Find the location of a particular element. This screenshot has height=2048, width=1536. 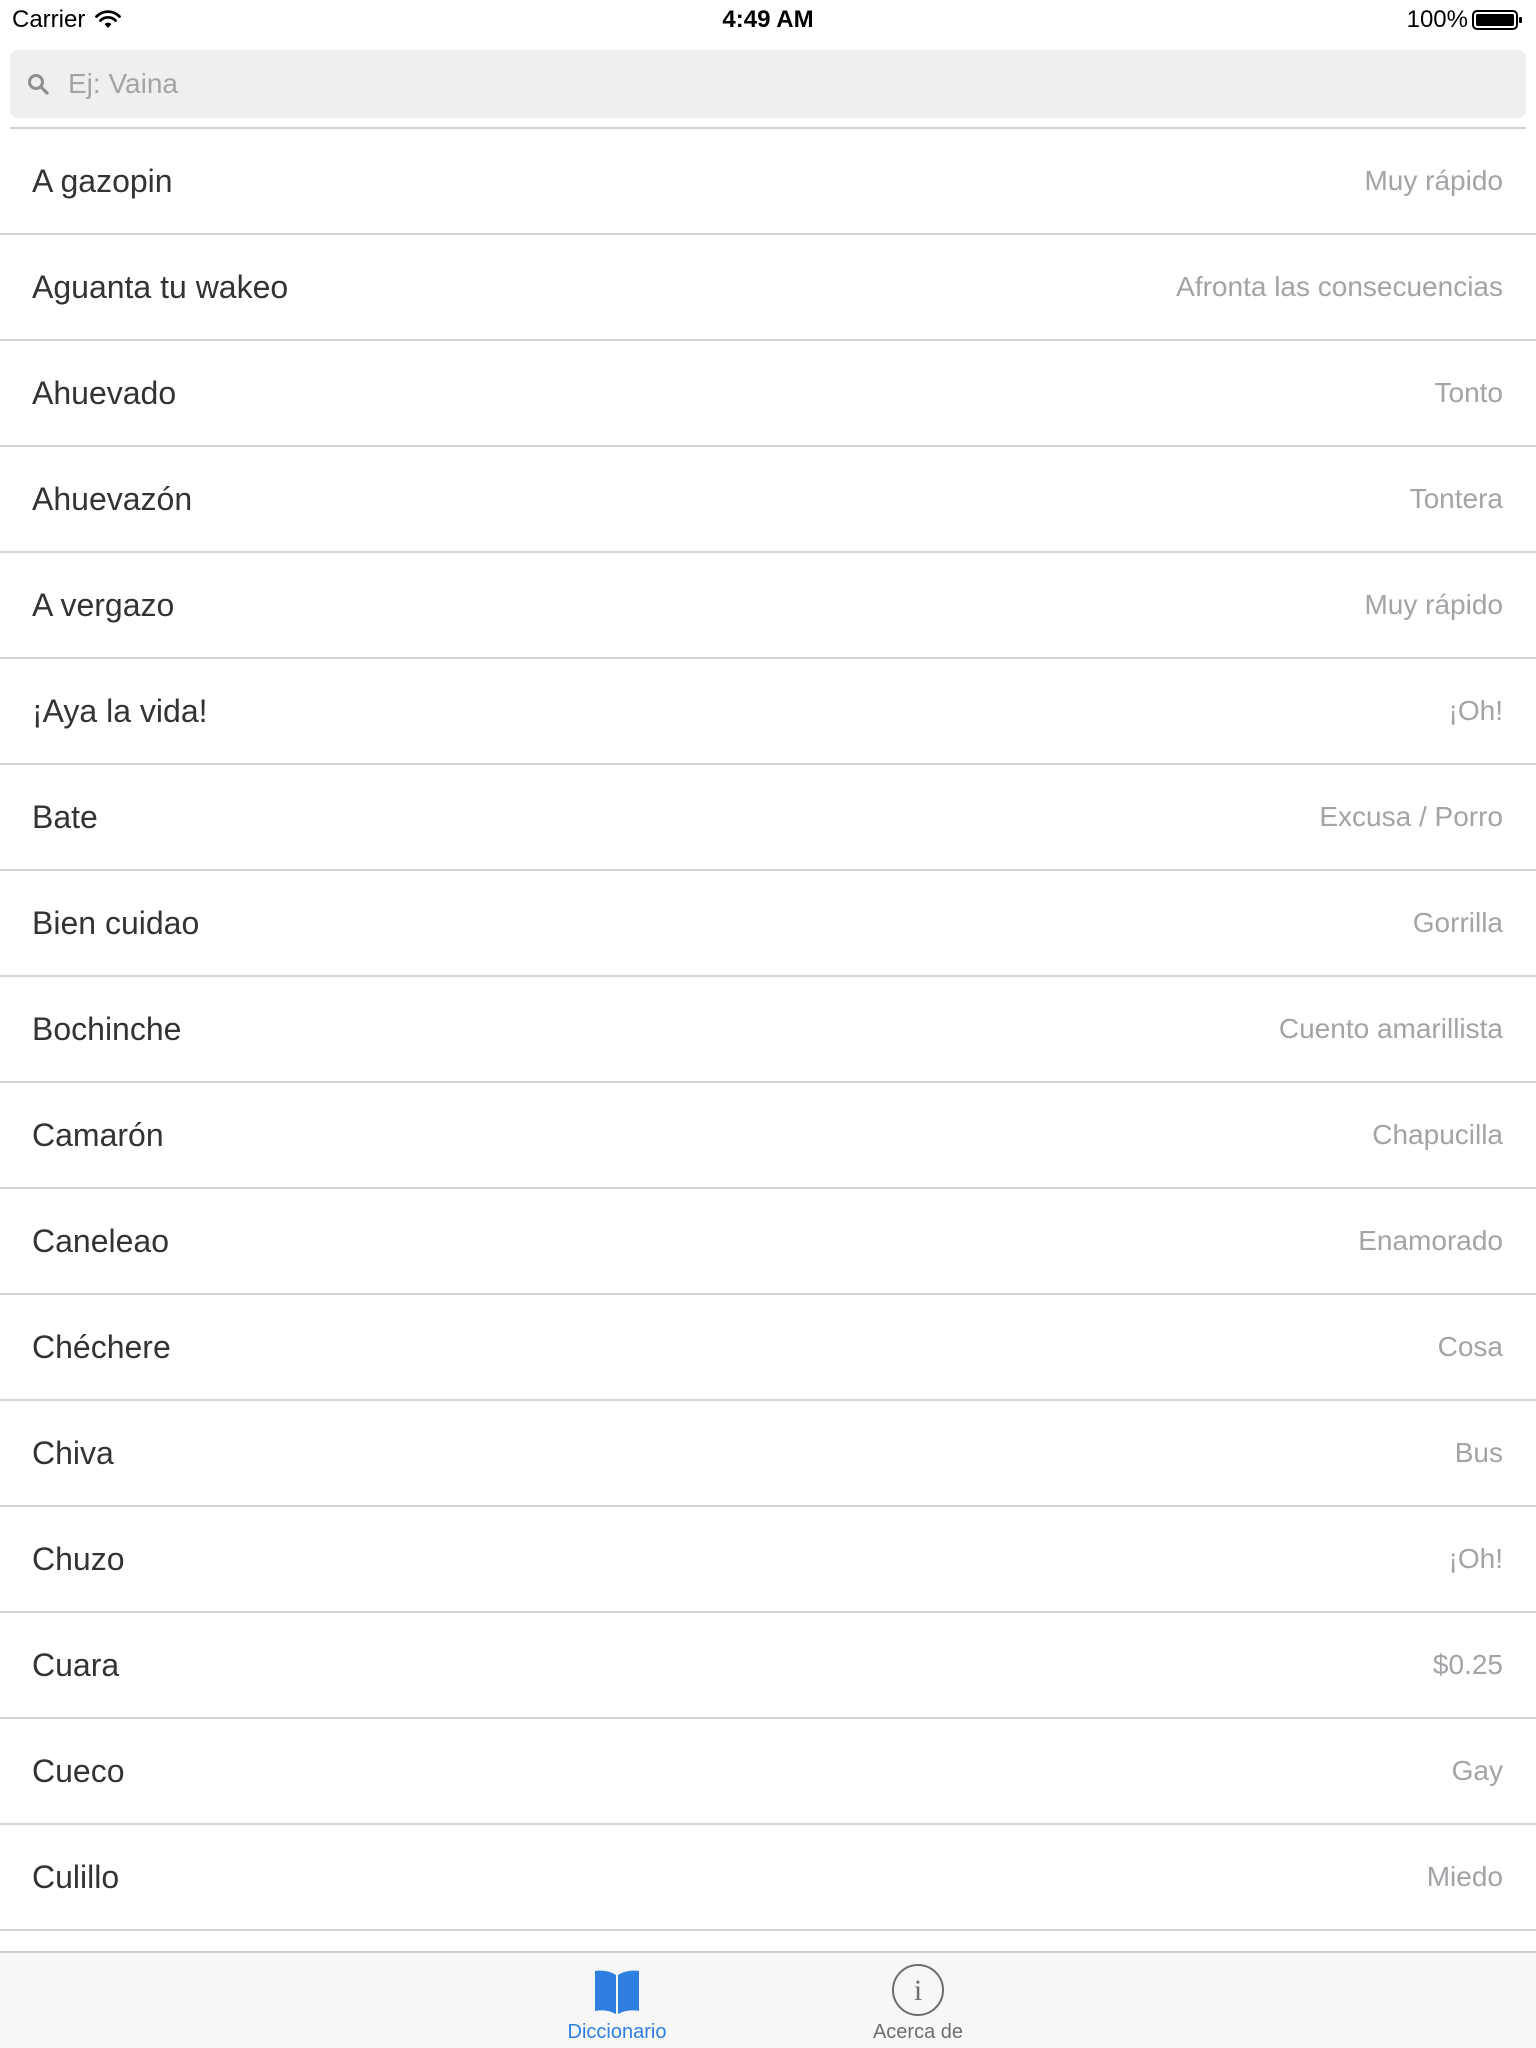

entry-meaning: Miedo is located at coordinates (1464, 1876).